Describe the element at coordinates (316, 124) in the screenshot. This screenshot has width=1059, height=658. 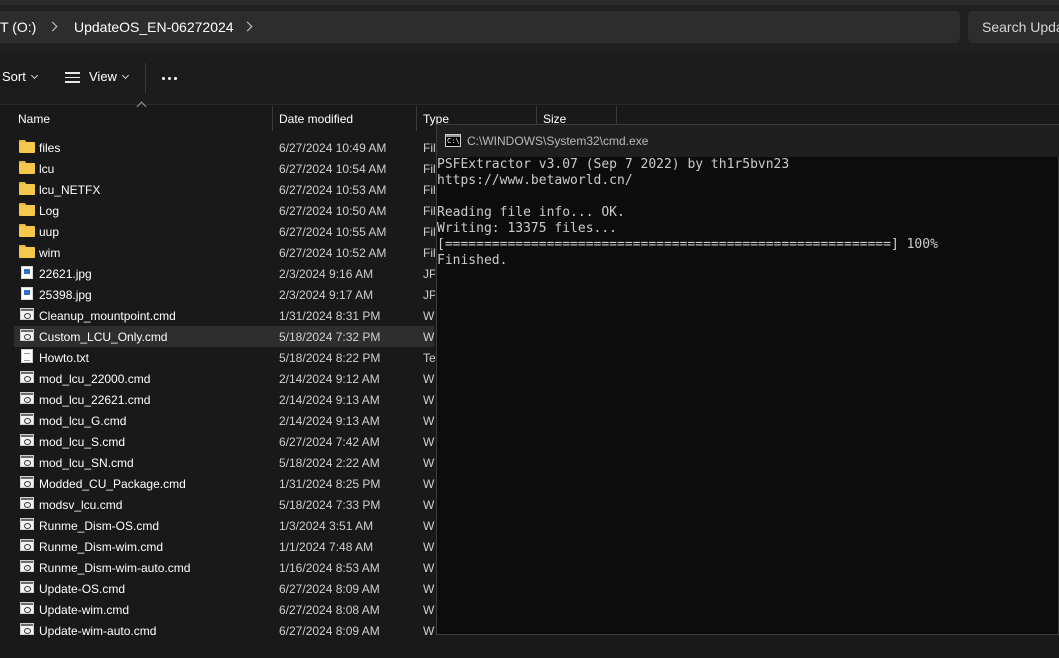
I see `column-header-date-modified: Date modified` at that location.